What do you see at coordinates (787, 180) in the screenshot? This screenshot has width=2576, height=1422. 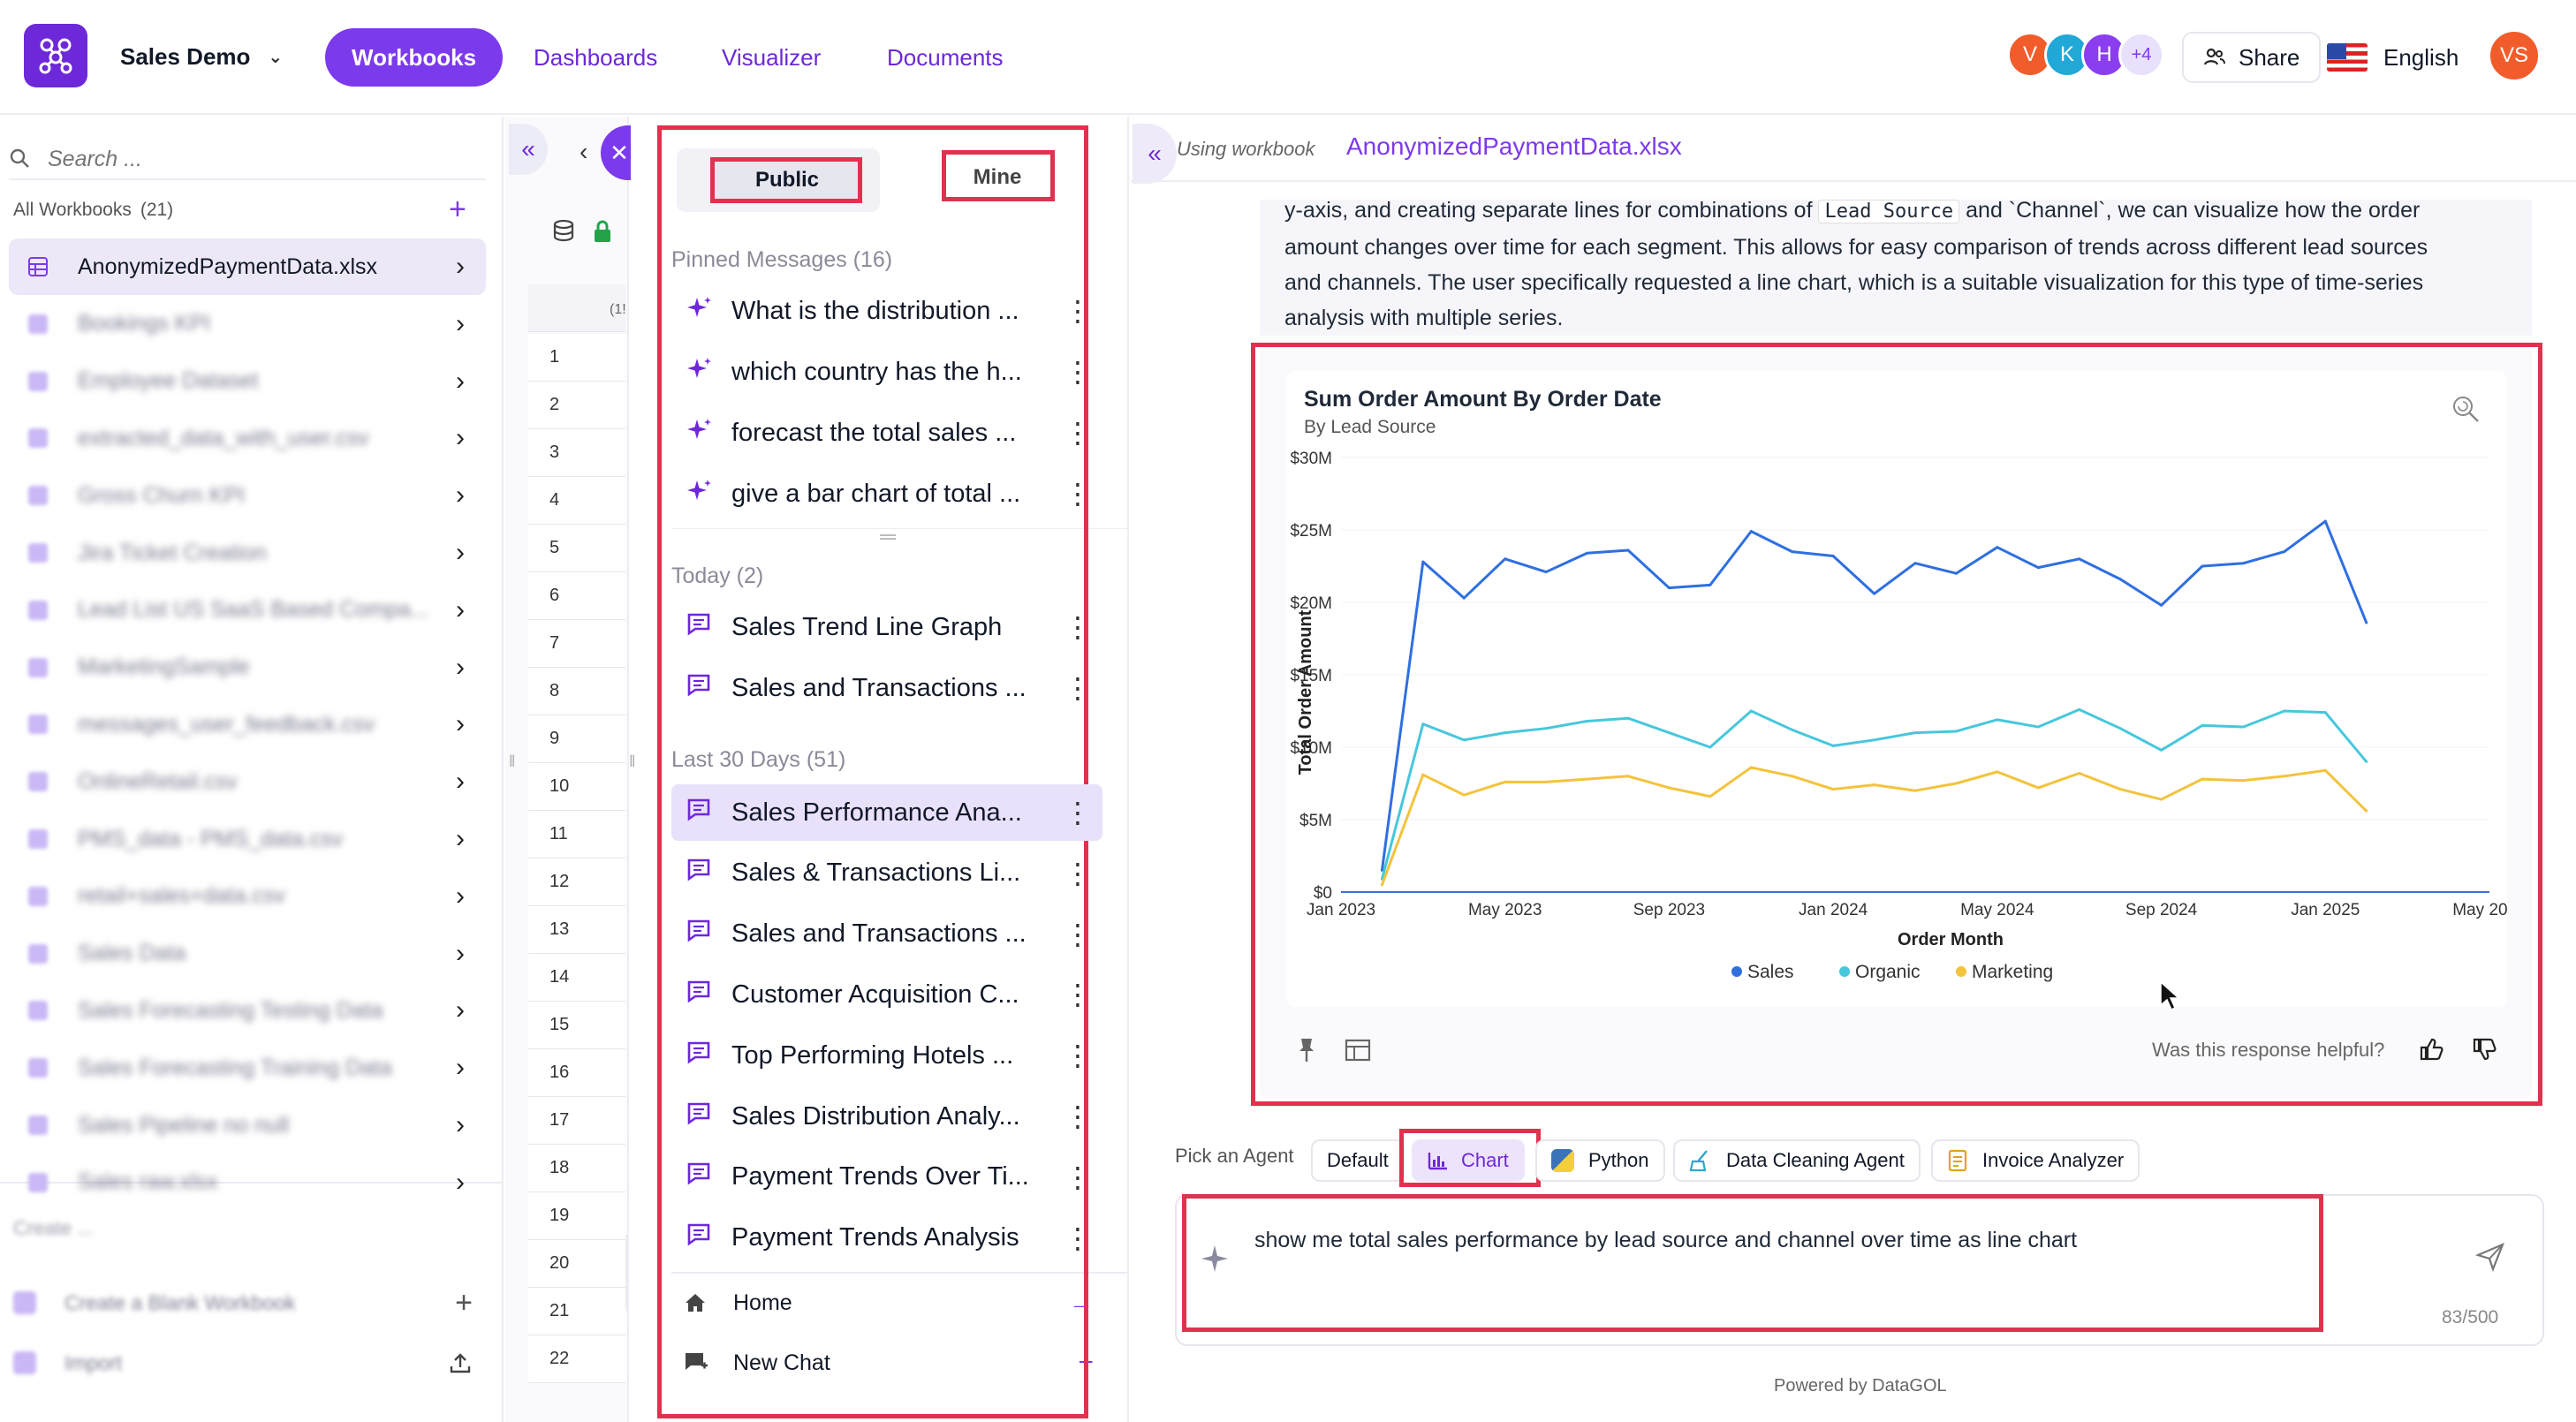 I see `tab-public: Public` at bounding box center [787, 180].